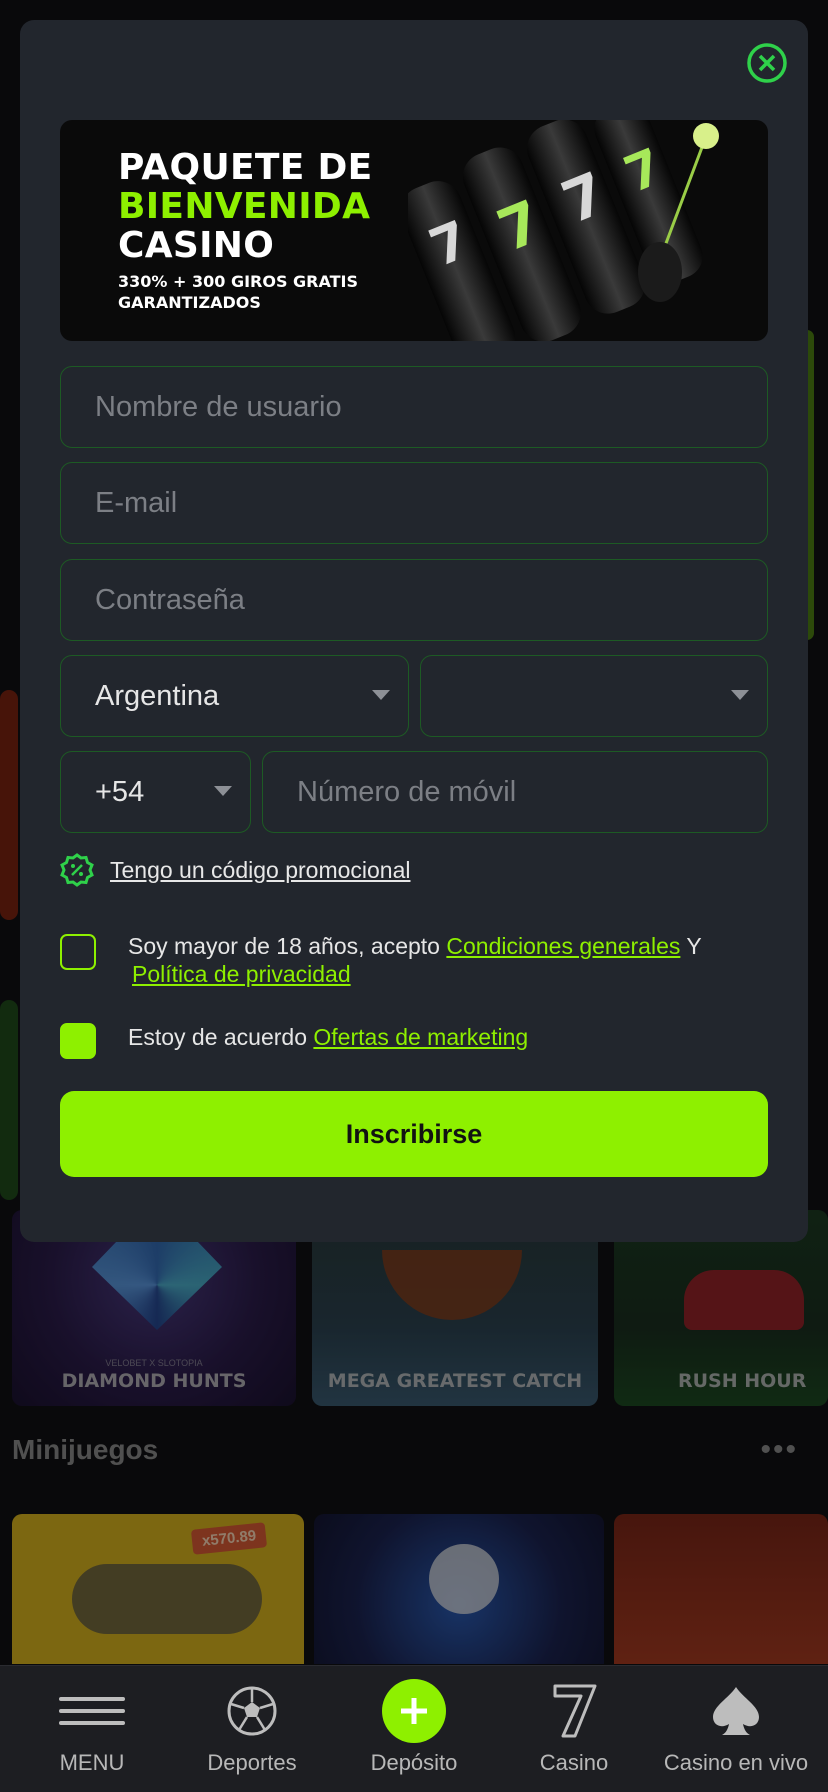 The width and height of the screenshot is (828, 1792). I want to click on username-field, so click(414, 407).